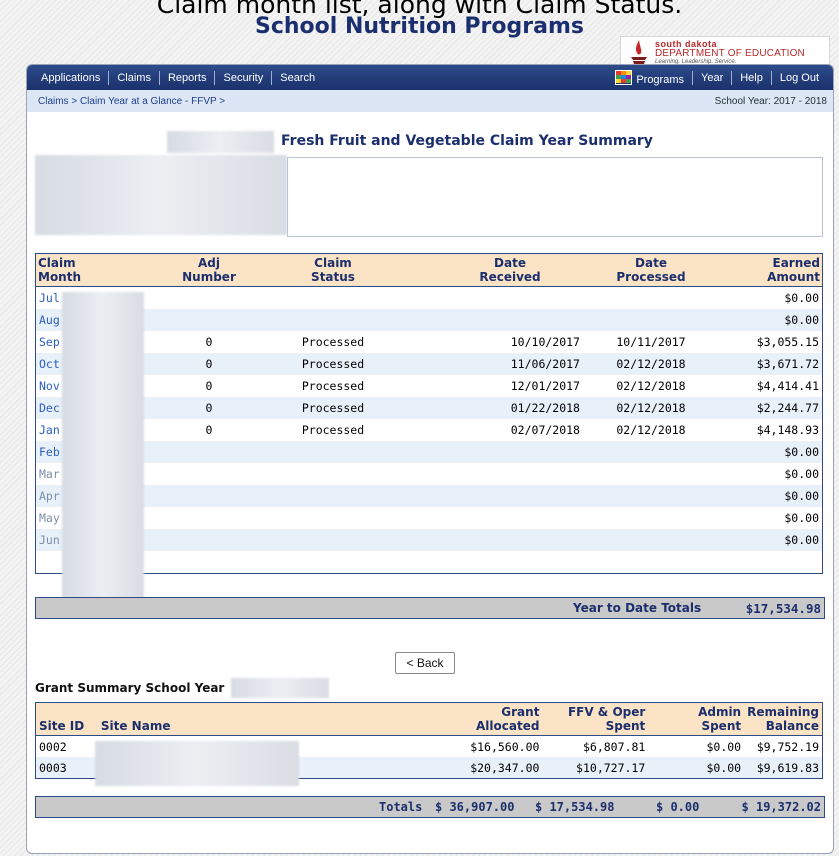  What do you see at coordinates (660, 79) in the screenshot?
I see `nav-programs-label: Programs` at bounding box center [660, 79].